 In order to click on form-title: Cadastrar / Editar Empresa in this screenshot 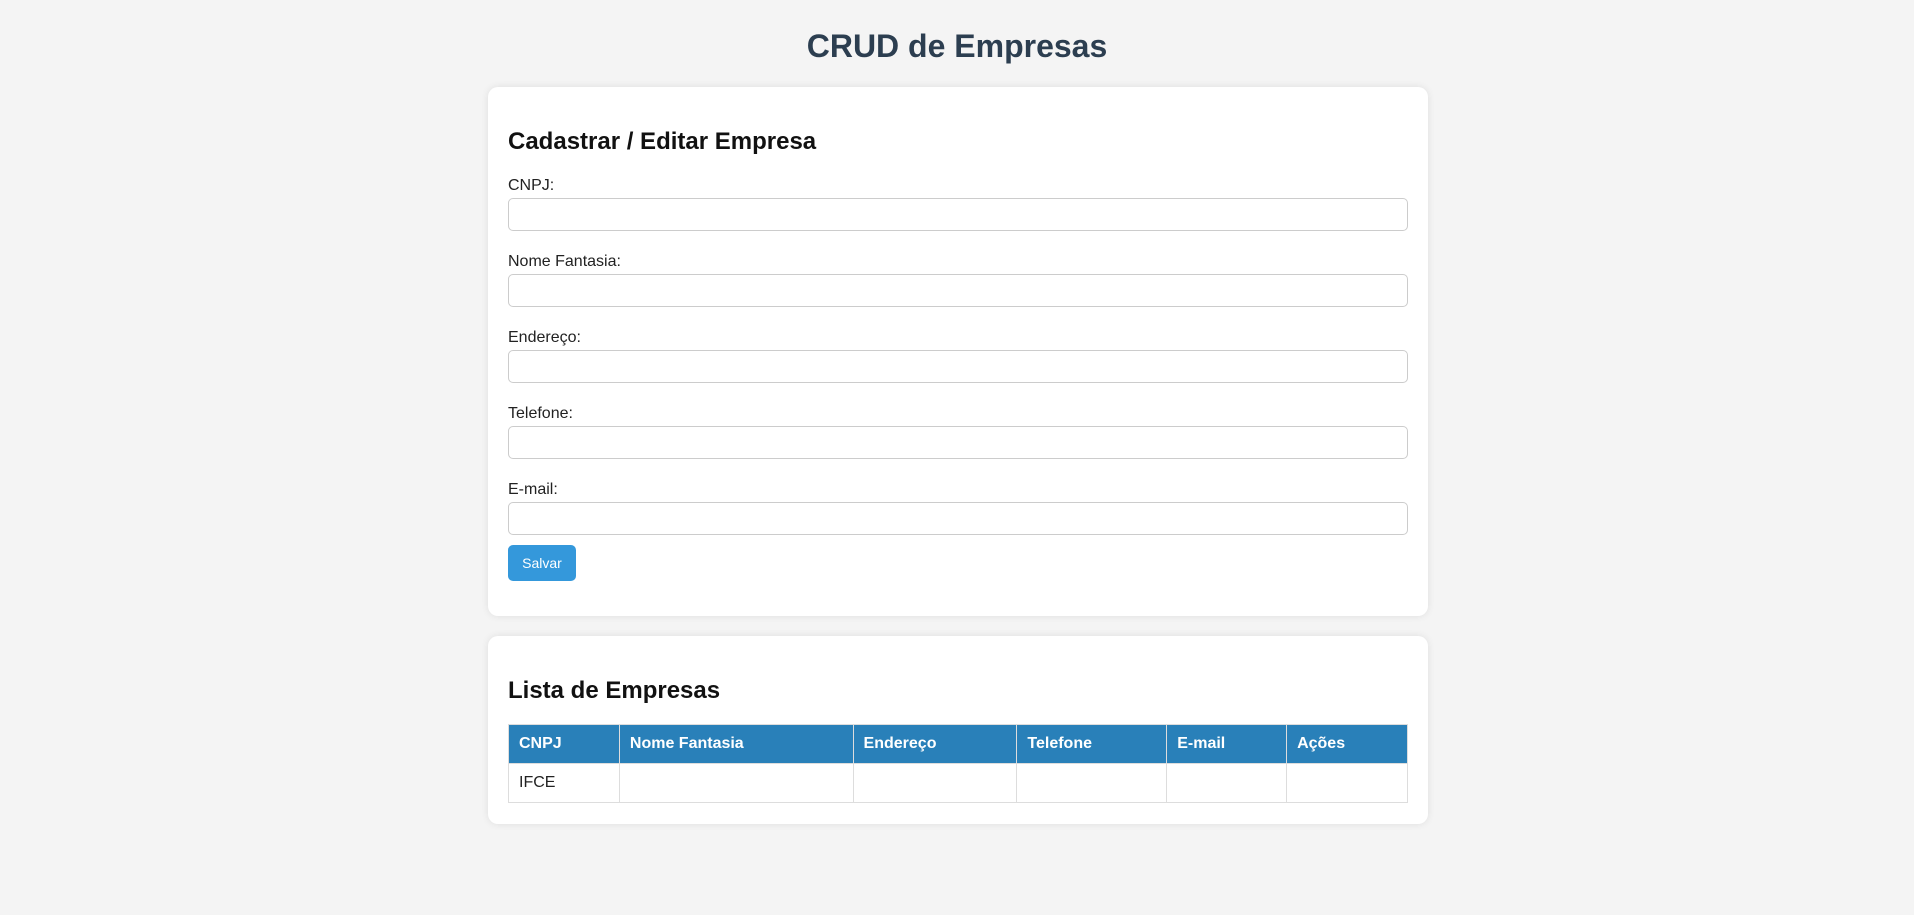, I will do `click(662, 141)`.